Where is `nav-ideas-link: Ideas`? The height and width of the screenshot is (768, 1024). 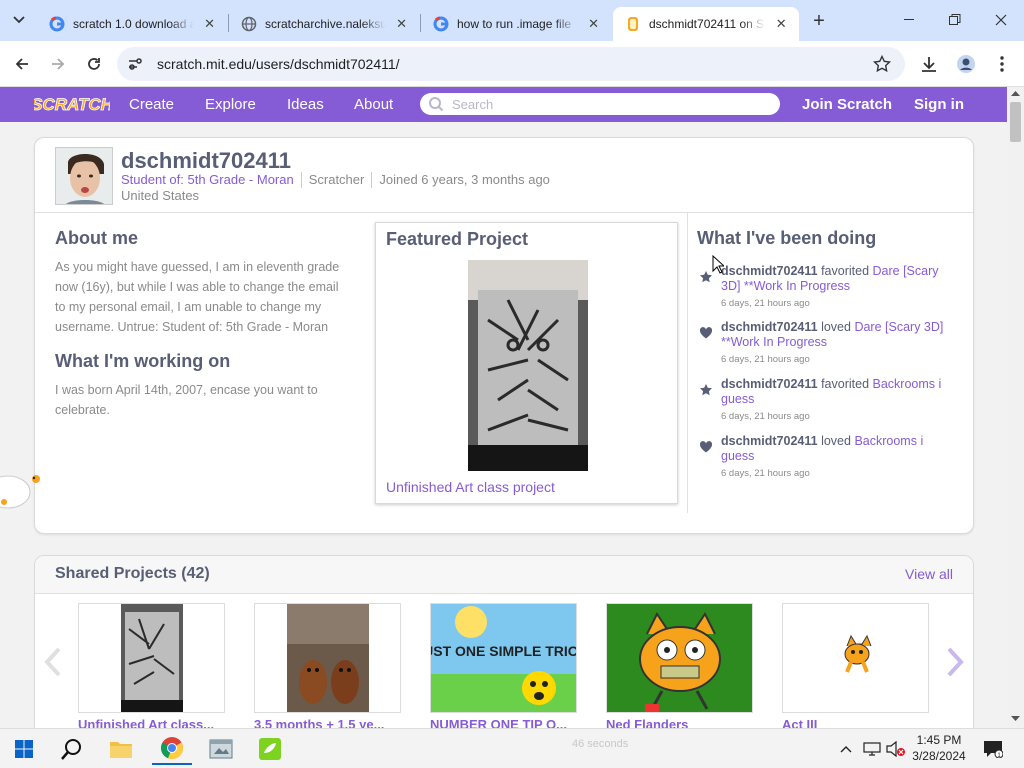 nav-ideas-link: Ideas is located at coordinates (305, 104).